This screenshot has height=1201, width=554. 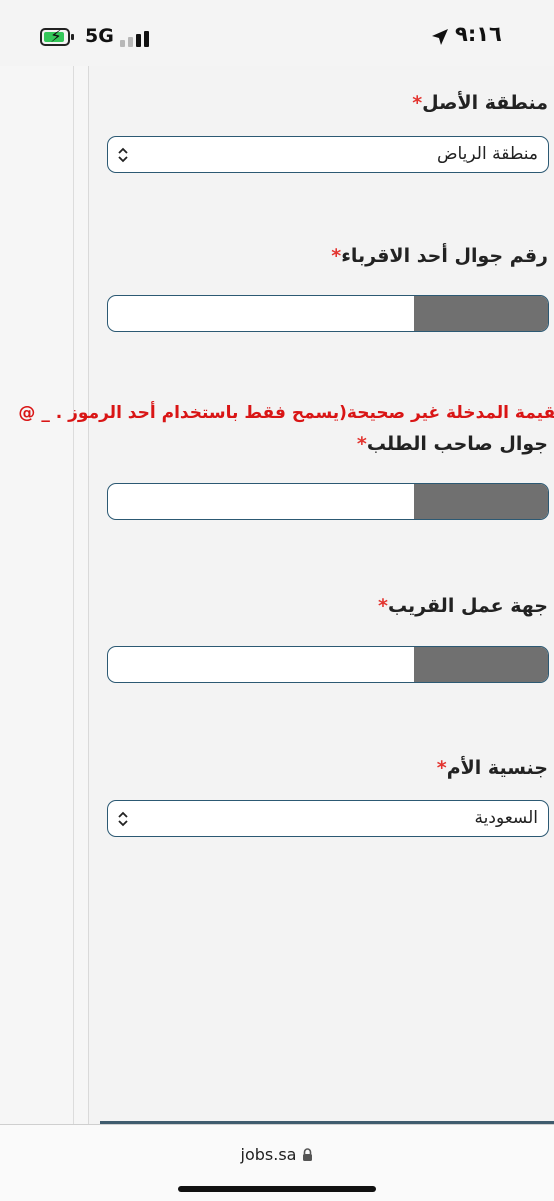 I want to click on relative-employer-input, so click(x=328, y=664).